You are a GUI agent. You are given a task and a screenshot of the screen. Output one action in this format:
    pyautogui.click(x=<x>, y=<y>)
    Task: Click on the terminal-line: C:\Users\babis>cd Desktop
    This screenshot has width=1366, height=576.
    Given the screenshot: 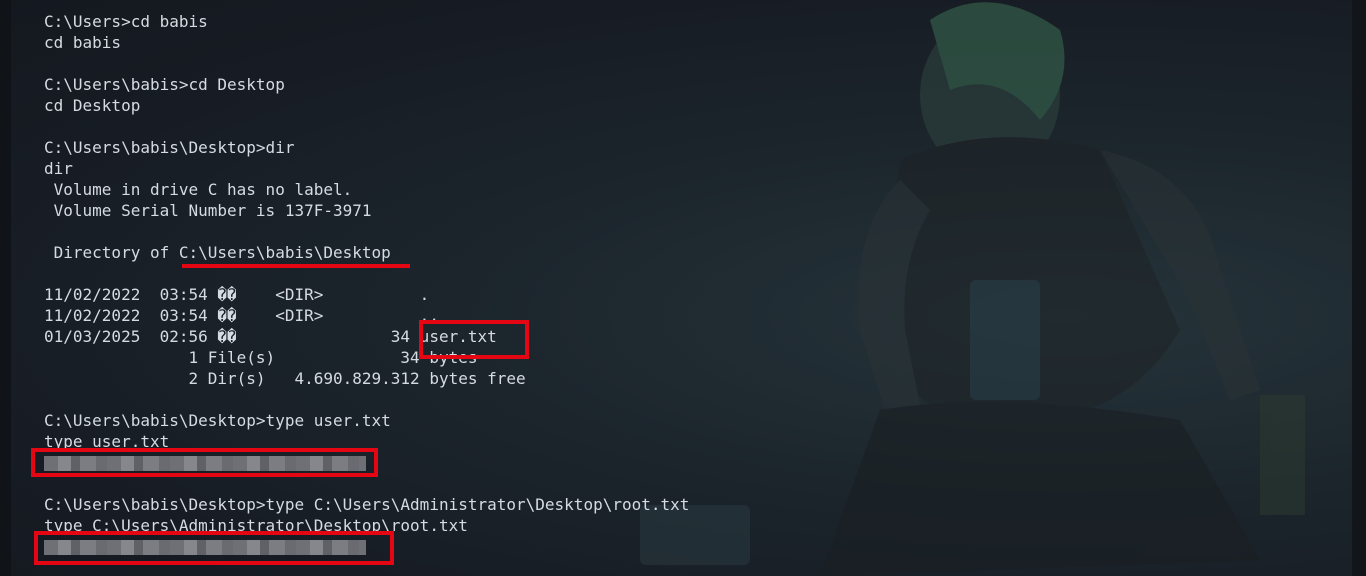 What is the action you would take?
    pyautogui.click(x=164, y=84)
    